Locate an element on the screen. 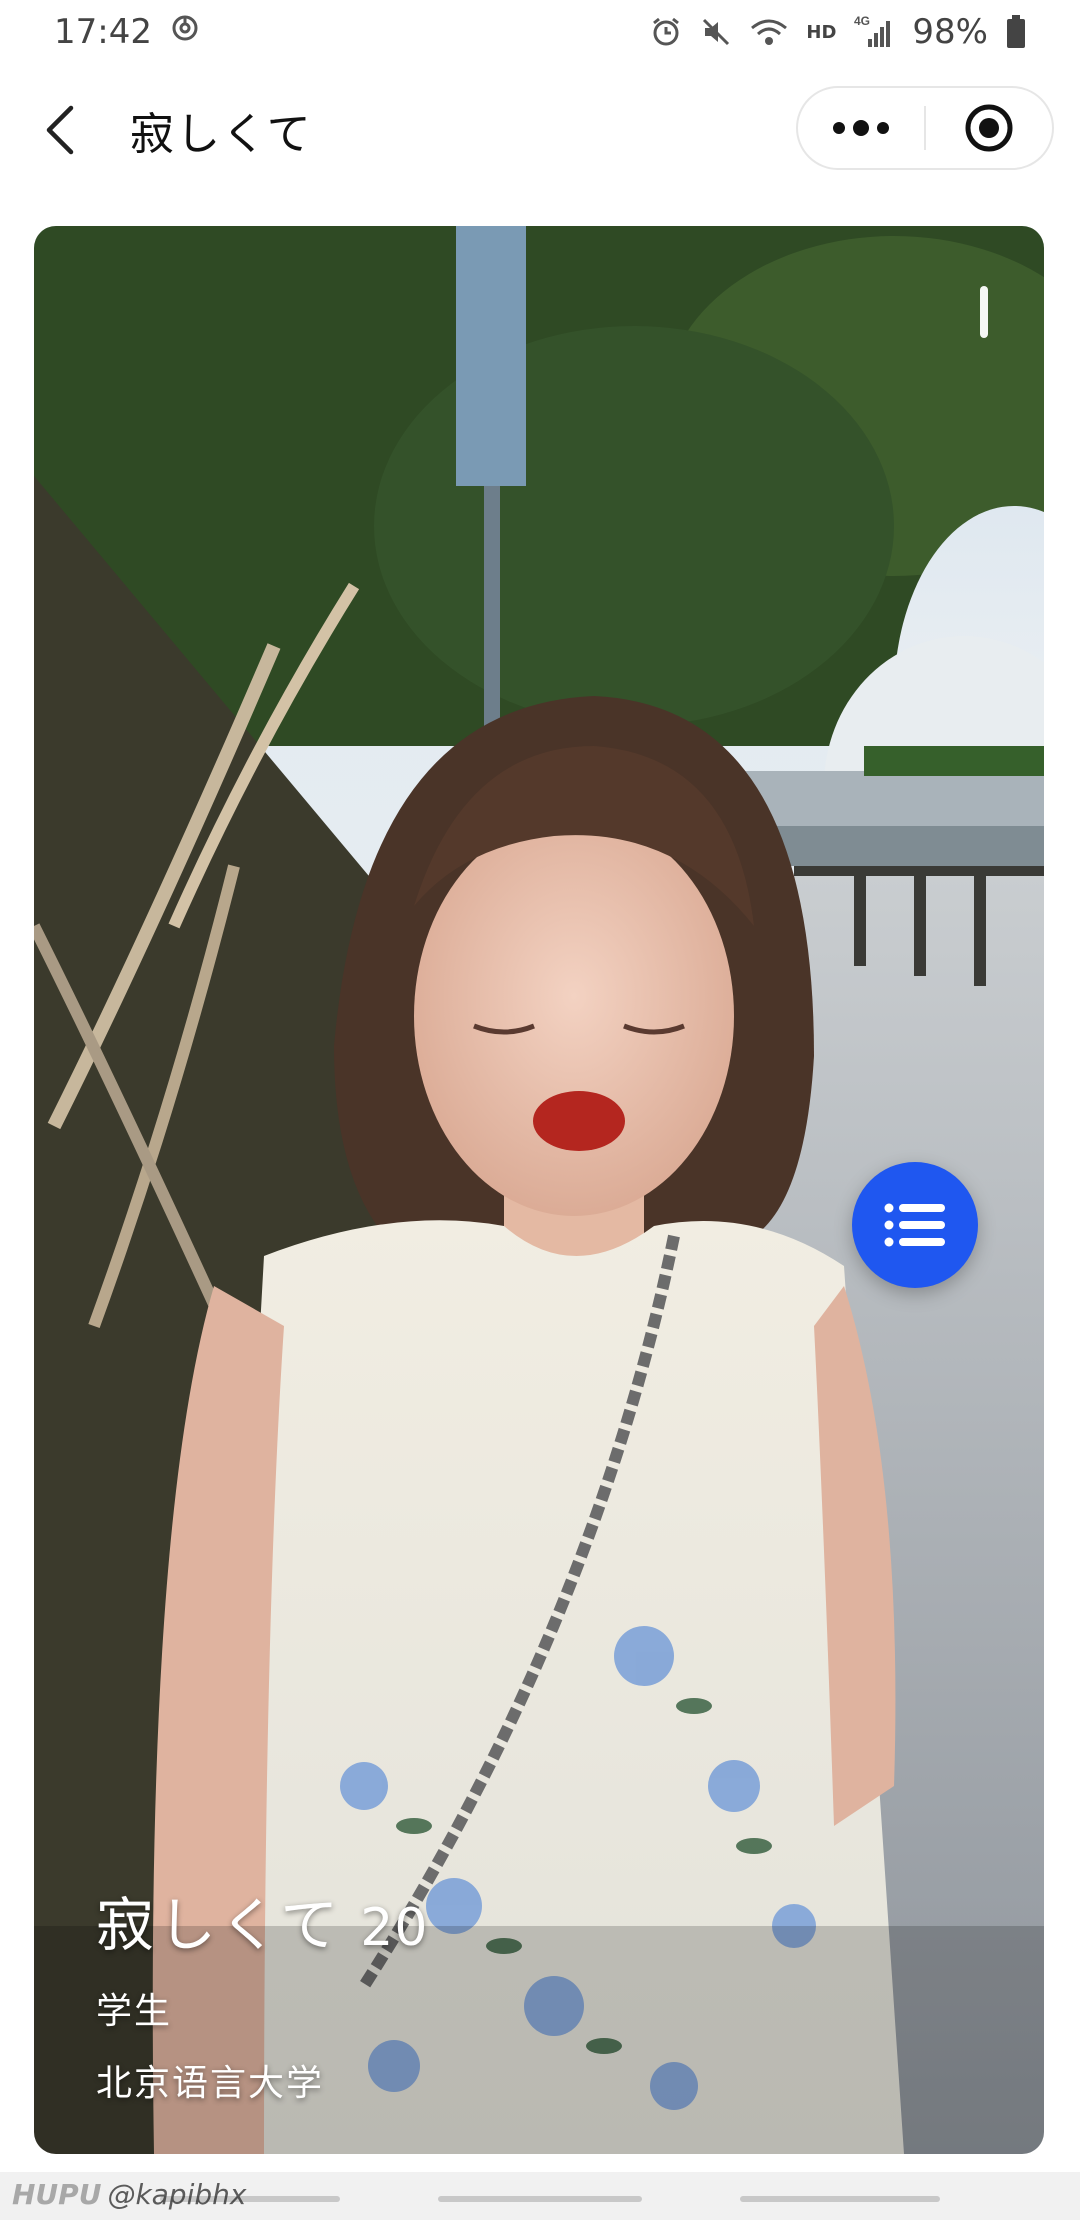  more-button is located at coordinates (861, 128).